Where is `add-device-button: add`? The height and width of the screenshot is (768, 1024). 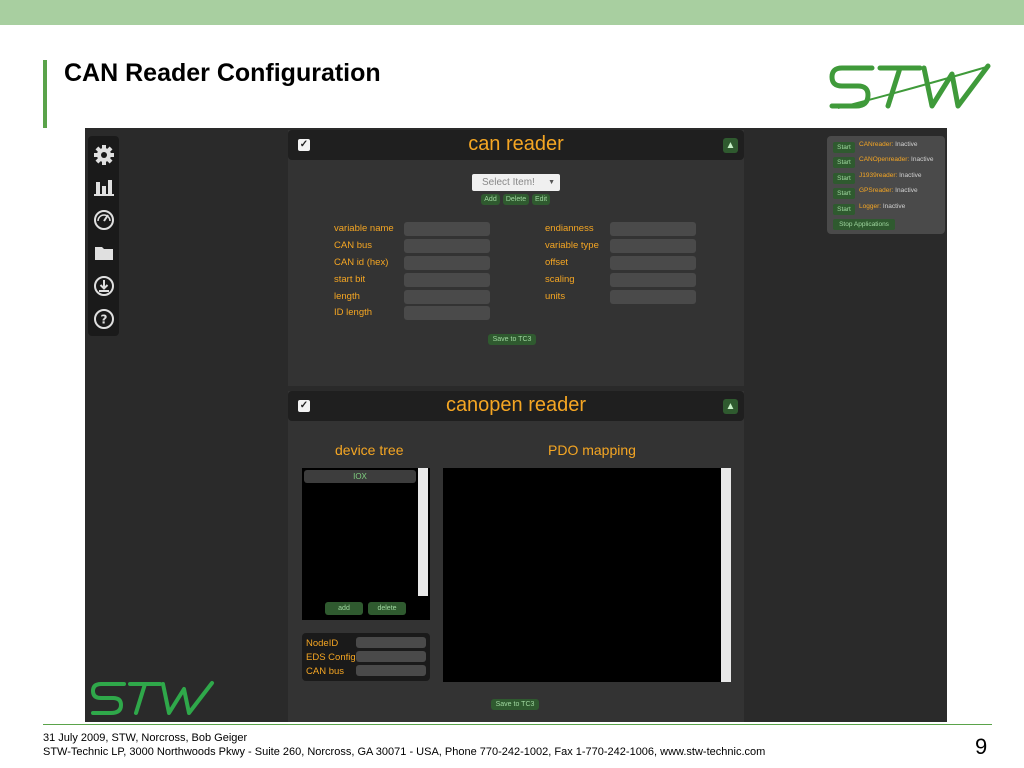
add-device-button: add is located at coordinates (344, 608).